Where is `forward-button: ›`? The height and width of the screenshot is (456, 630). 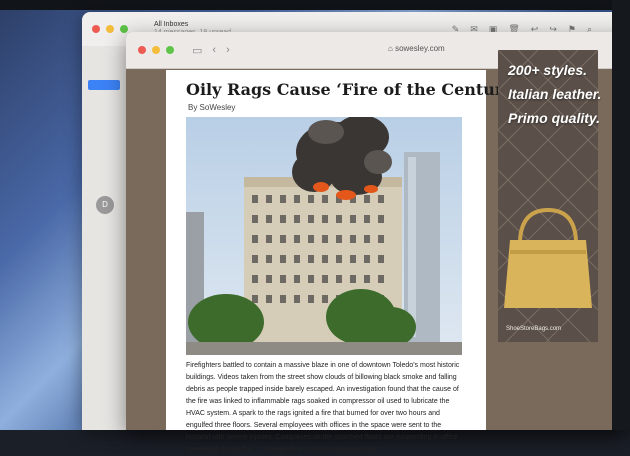 forward-button: › is located at coordinates (228, 50).